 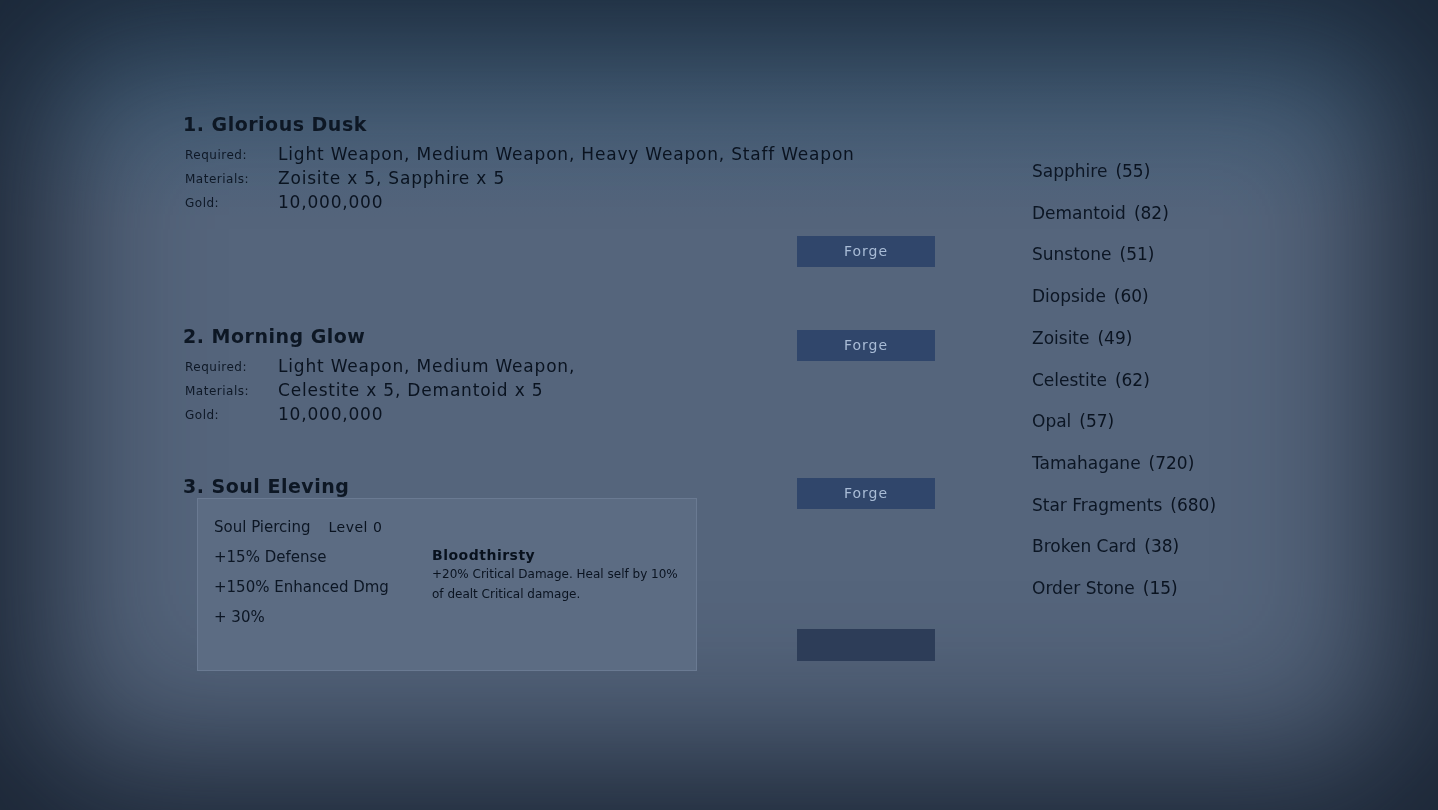 What do you see at coordinates (1133, 172) in the screenshot?
I see `material-count: (55)` at bounding box center [1133, 172].